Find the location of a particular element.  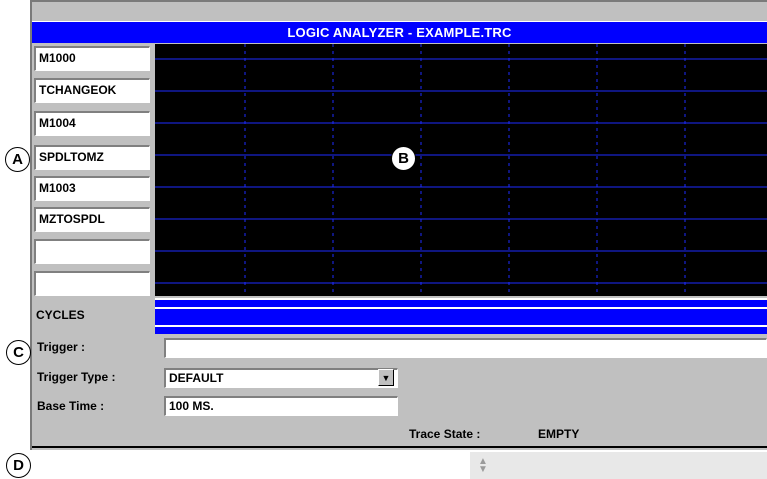

window-title: LOGIC ANALYZER - EXAMPLE.TRC is located at coordinates (399, 32).